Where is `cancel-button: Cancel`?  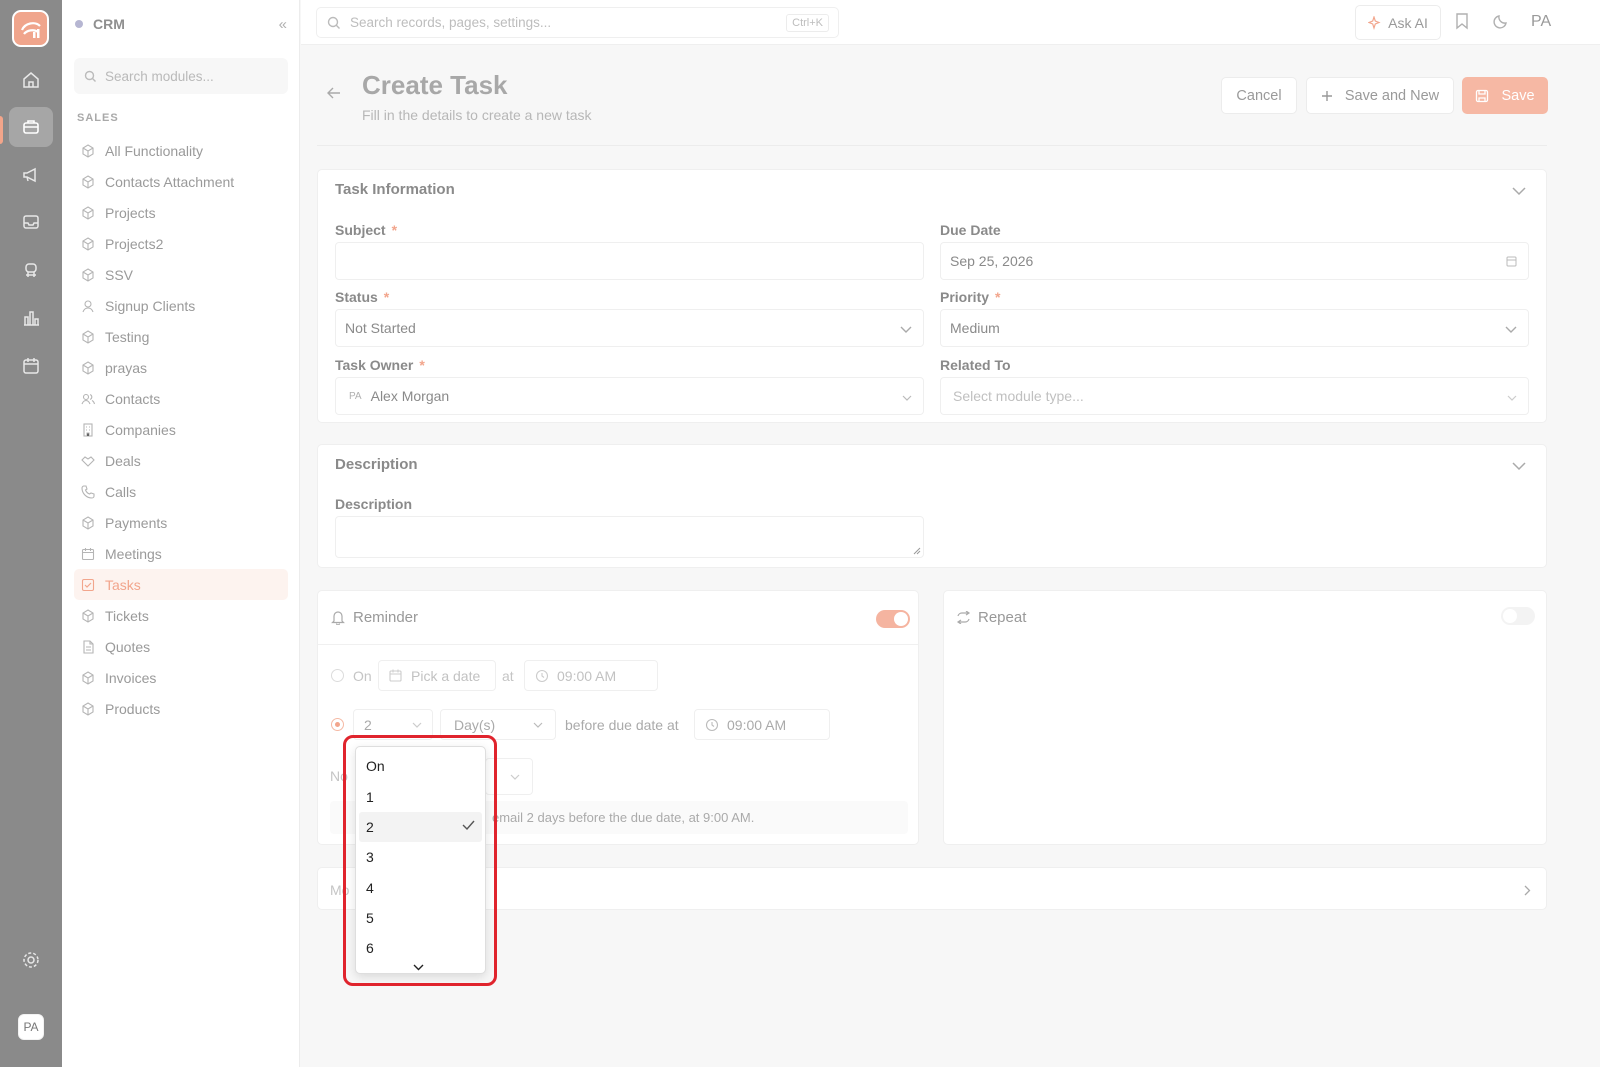
cancel-button: Cancel is located at coordinates (1259, 95).